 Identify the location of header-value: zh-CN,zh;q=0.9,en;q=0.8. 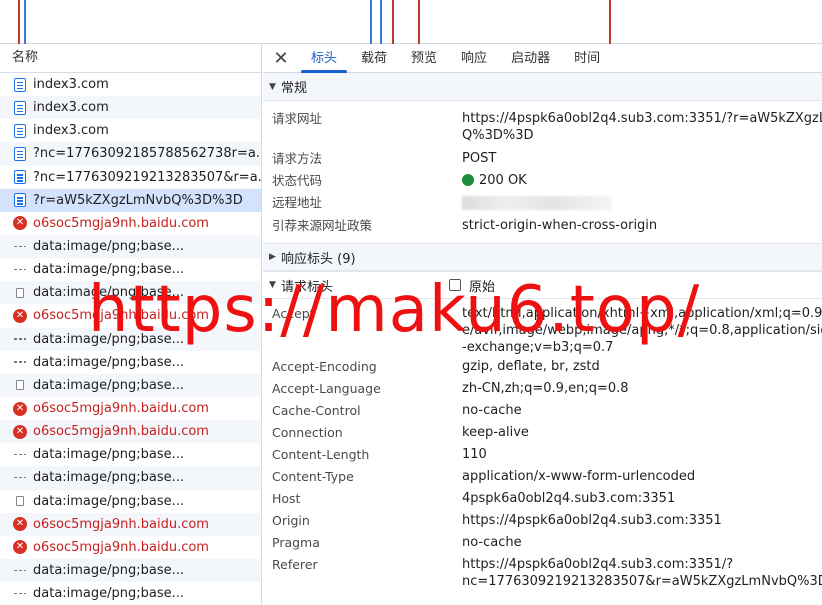
(545, 387).